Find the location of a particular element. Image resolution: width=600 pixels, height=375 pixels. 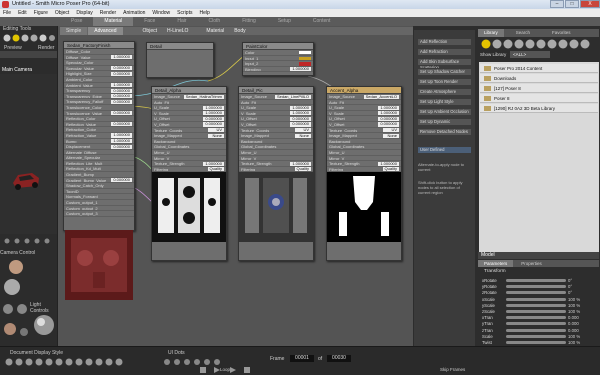

library-folder: Downloads is located at coordinates (539, 78).